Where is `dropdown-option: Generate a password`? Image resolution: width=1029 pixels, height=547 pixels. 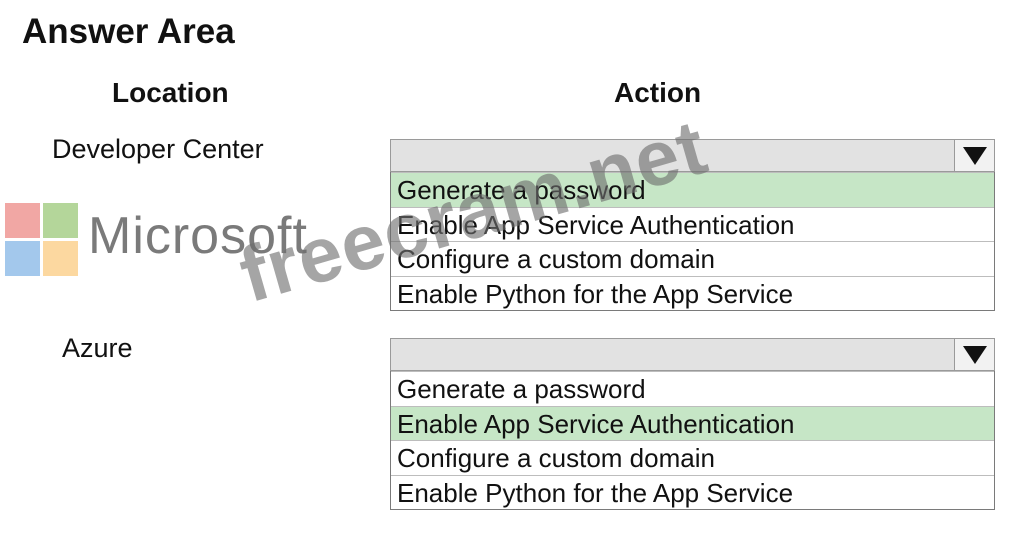 dropdown-option: Generate a password is located at coordinates (692, 388).